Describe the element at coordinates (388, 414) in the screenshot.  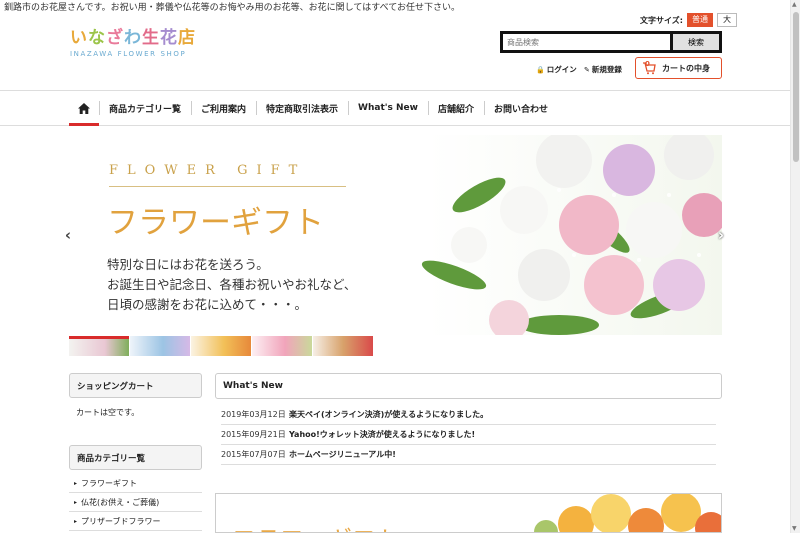
I see `news-link: 楽天ペイ(オンライン決済)が使えるようになりました。` at that location.